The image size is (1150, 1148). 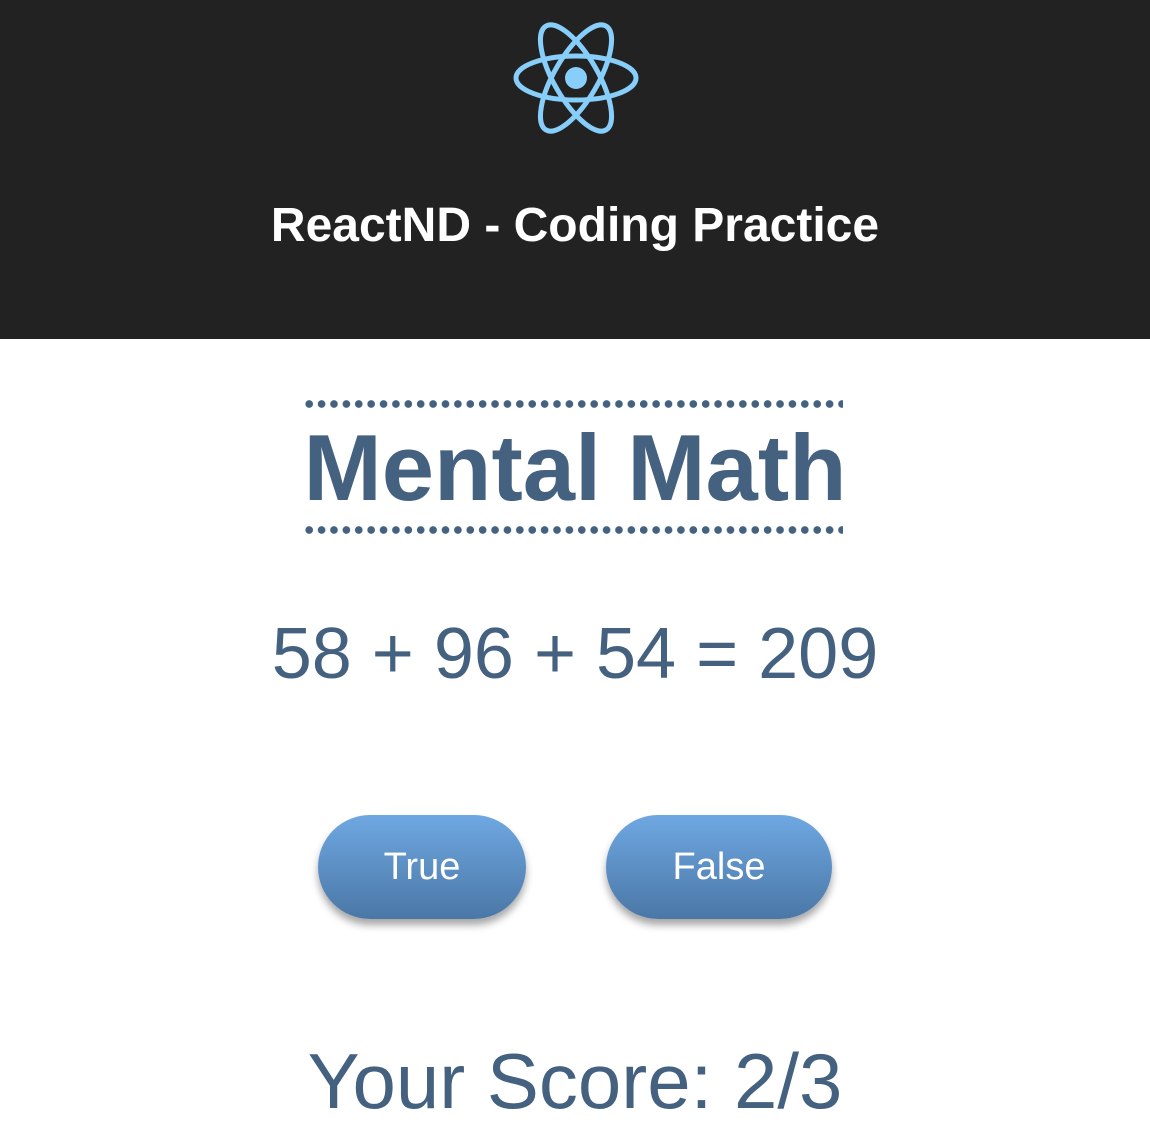 I want to click on react-atom-icon, so click(x=576, y=78).